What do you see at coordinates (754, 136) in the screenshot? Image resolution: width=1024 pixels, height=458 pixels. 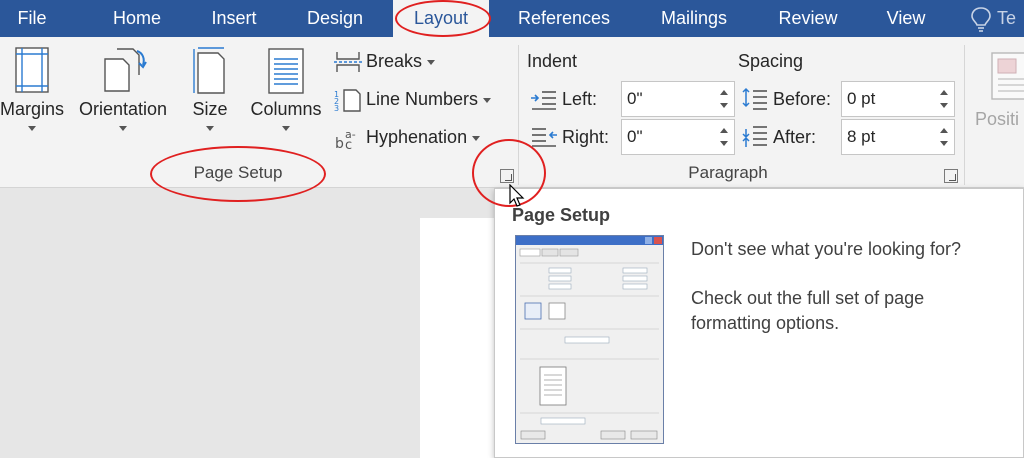 I see `spacing-after-icon` at bounding box center [754, 136].